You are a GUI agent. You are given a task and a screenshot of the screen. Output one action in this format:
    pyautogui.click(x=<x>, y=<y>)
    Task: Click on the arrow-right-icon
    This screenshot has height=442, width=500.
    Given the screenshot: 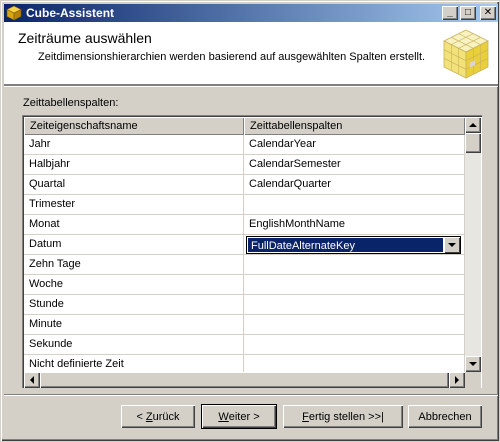 What is the action you would take?
    pyautogui.click(x=456, y=380)
    